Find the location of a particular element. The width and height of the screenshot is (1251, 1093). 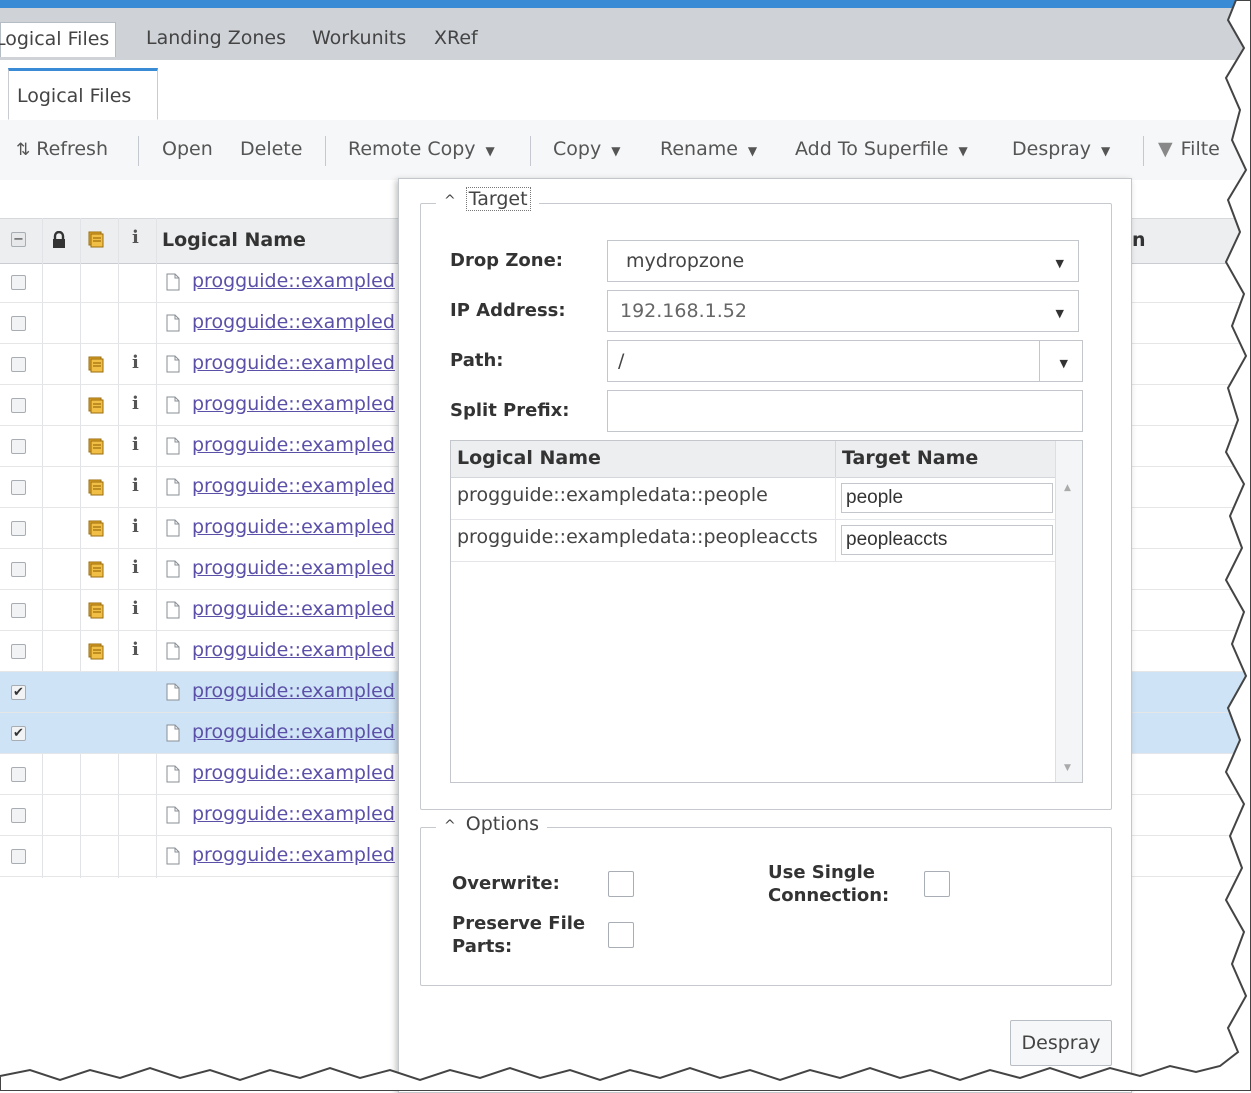

column-divider is located at coordinates (835, 540).